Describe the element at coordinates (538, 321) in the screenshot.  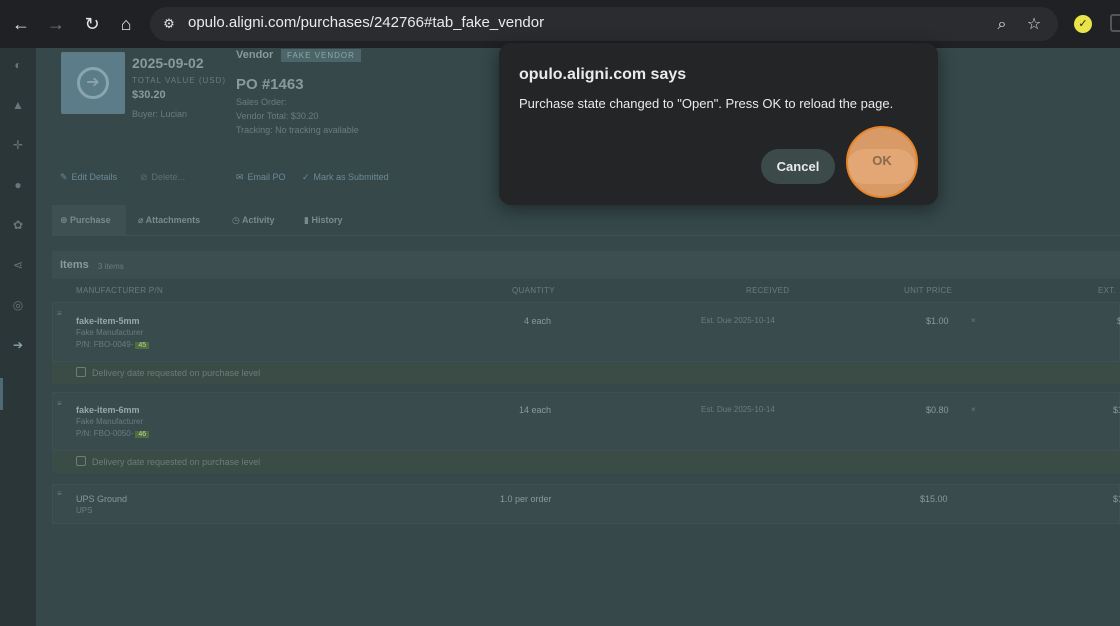
I see `item-quantity: 4 each` at that location.